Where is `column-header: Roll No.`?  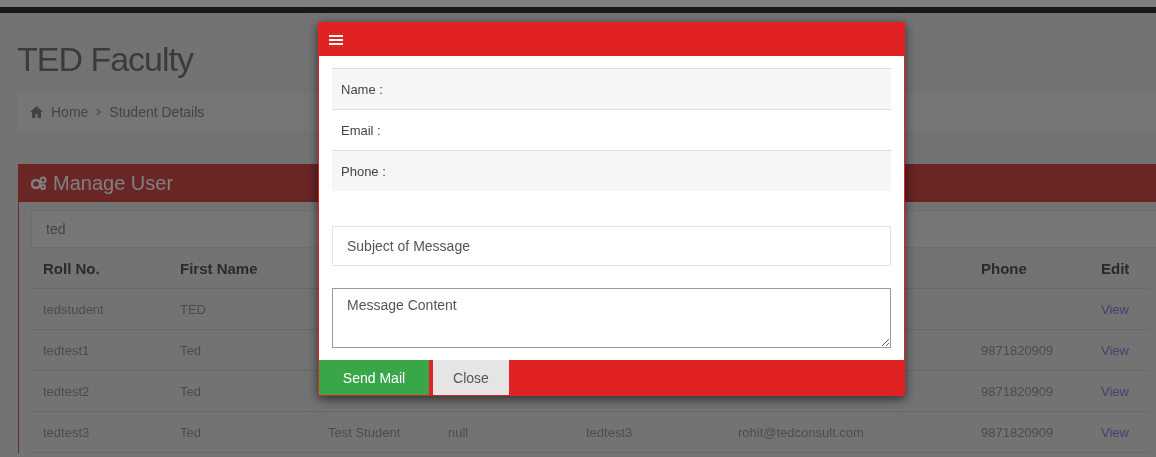
column-header: Roll No. is located at coordinates (71, 268).